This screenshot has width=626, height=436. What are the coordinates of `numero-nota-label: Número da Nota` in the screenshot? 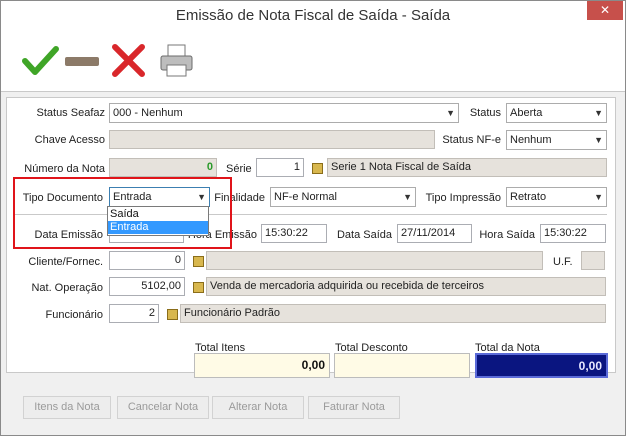 It's located at (64, 169).